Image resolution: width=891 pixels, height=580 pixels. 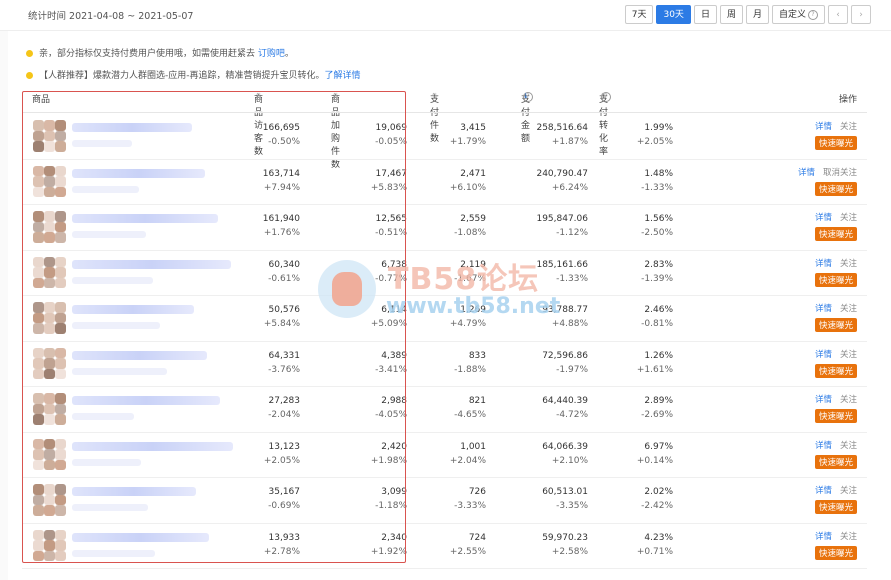 What do you see at coordinates (658, 219) in the screenshot?
I see `conv-cell-value: 1.56%` at bounding box center [658, 219].